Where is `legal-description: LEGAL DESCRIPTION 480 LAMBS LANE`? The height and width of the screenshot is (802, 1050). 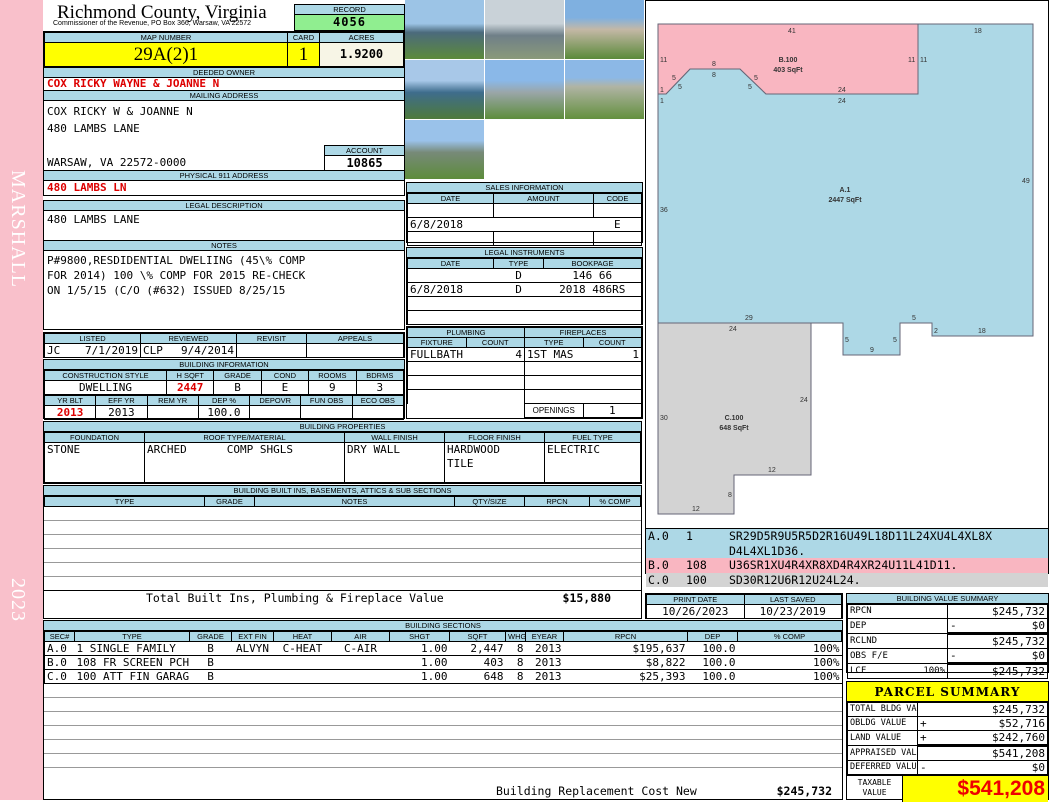
legal-description: LEGAL DESCRIPTION 480 LAMBS LANE is located at coordinates (224, 220).